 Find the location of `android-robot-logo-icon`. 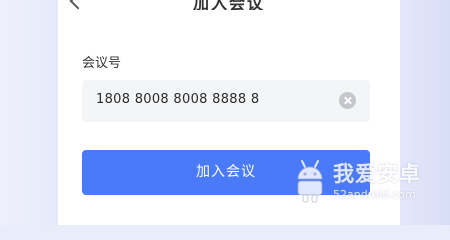

android-robot-logo-icon is located at coordinates (310, 181).